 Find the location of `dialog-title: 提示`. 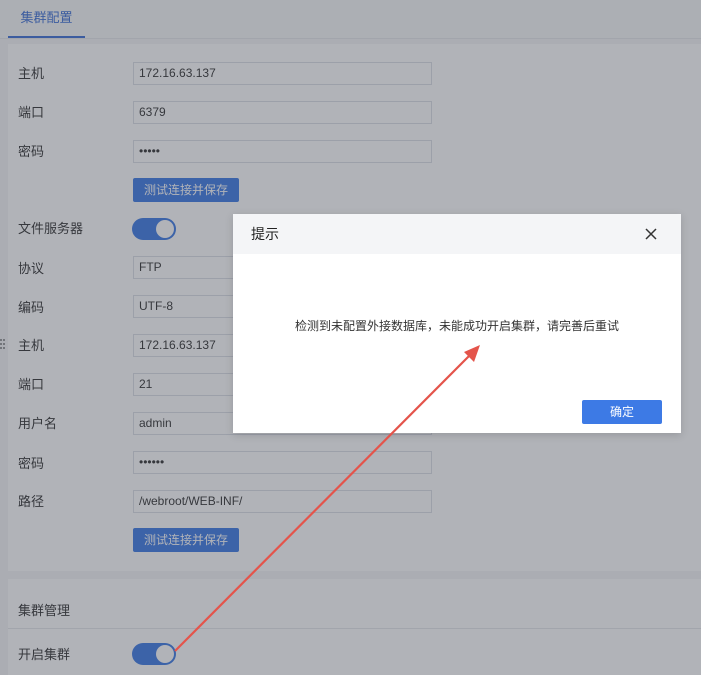

dialog-title: 提示 is located at coordinates (265, 234).